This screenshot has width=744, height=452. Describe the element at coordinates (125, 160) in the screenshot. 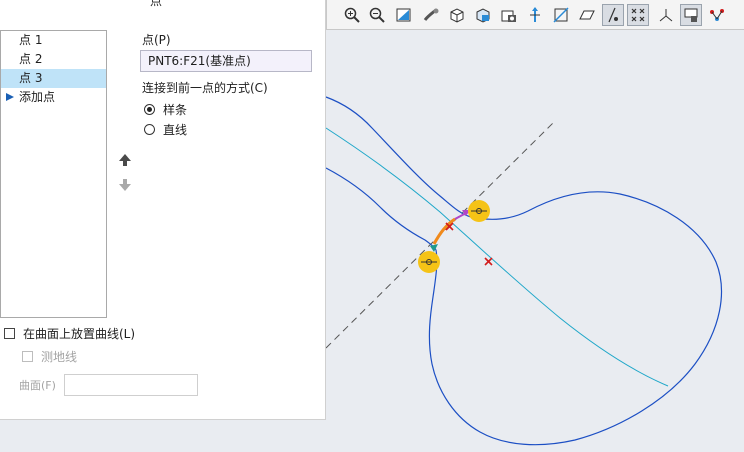

I see `move-up-arrow-icon` at that location.